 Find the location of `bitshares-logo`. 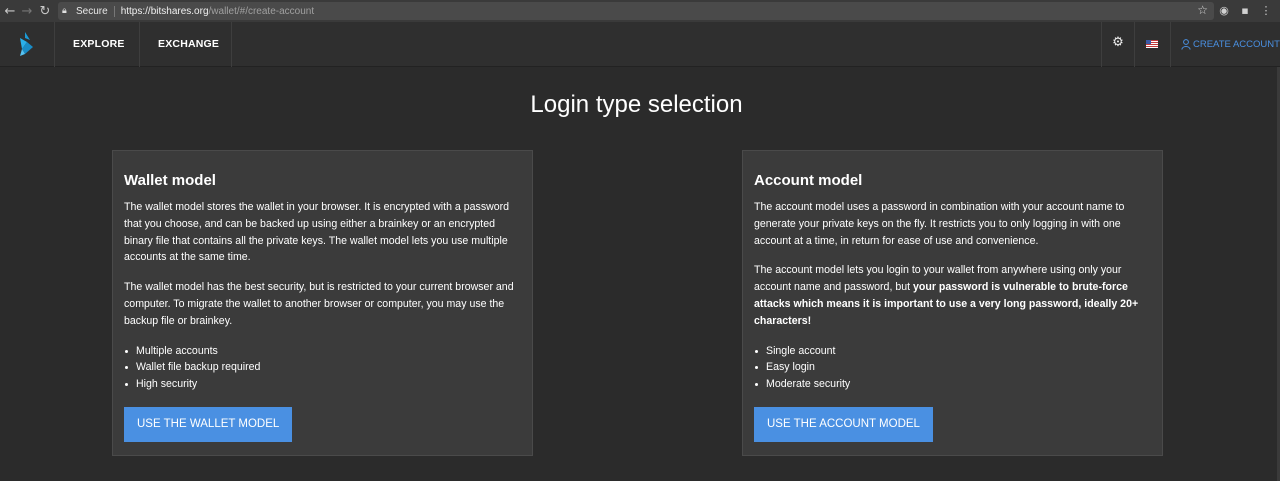

bitshares-logo is located at coordinates (26, 44).